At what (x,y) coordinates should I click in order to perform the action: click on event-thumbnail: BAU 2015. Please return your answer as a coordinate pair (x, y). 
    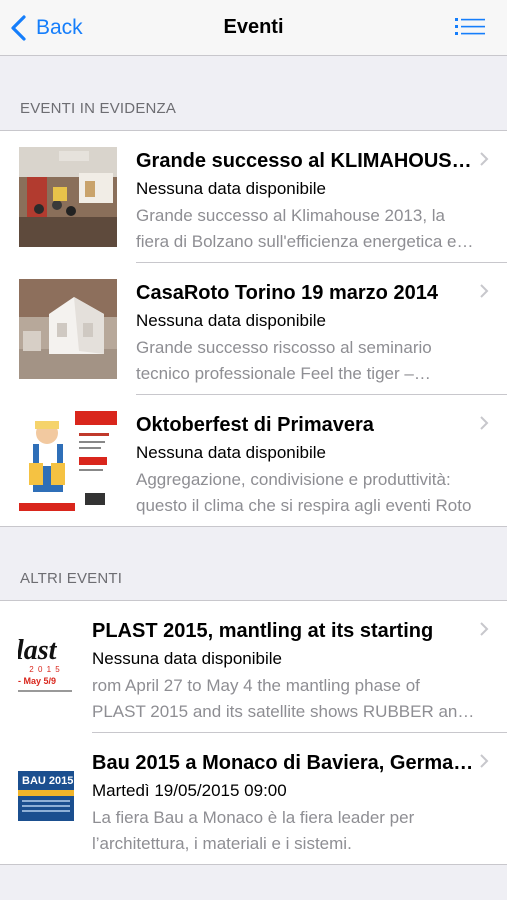
    Looking at the image, I should click on (46, 796).